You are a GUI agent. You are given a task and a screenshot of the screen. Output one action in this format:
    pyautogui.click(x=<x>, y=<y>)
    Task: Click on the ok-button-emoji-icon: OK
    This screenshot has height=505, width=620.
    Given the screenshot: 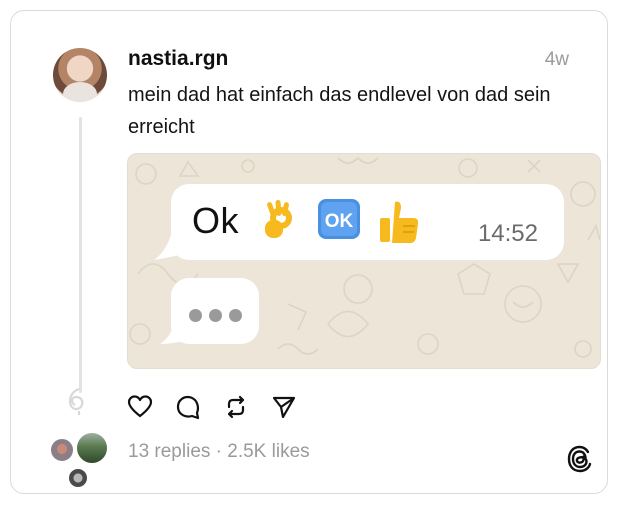 What is the action you would take?
    pyautogui.click(x=339, y=219)
    